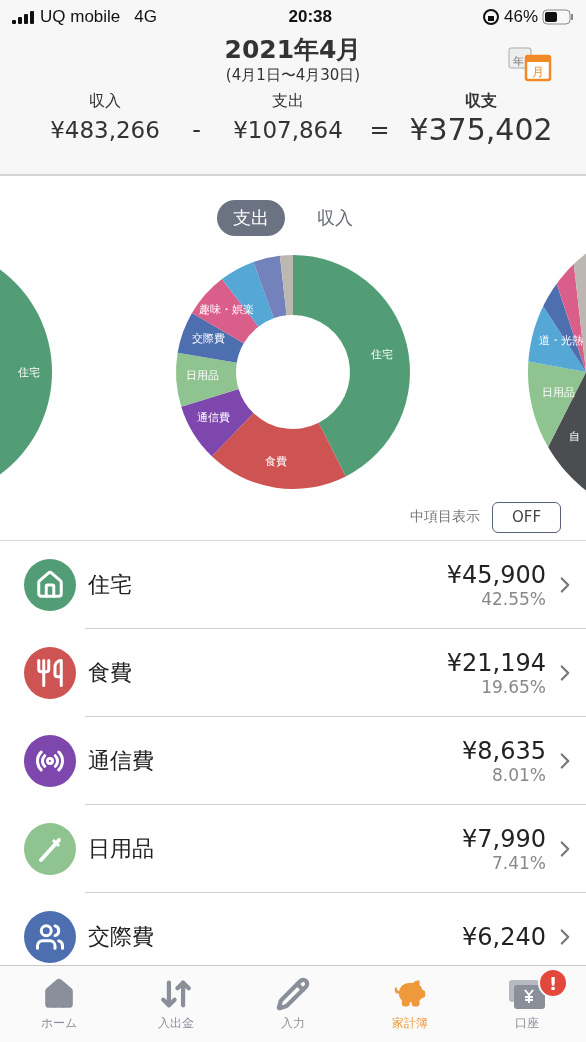 This screenshot has width=586, height=1042. I want to click on income-label: 収入, so click(105, 101).